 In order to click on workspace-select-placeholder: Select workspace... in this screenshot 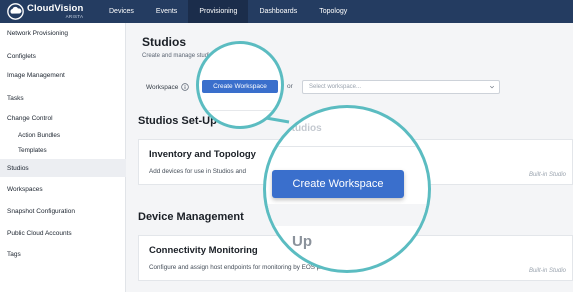, I will do `click(335, 87)`.